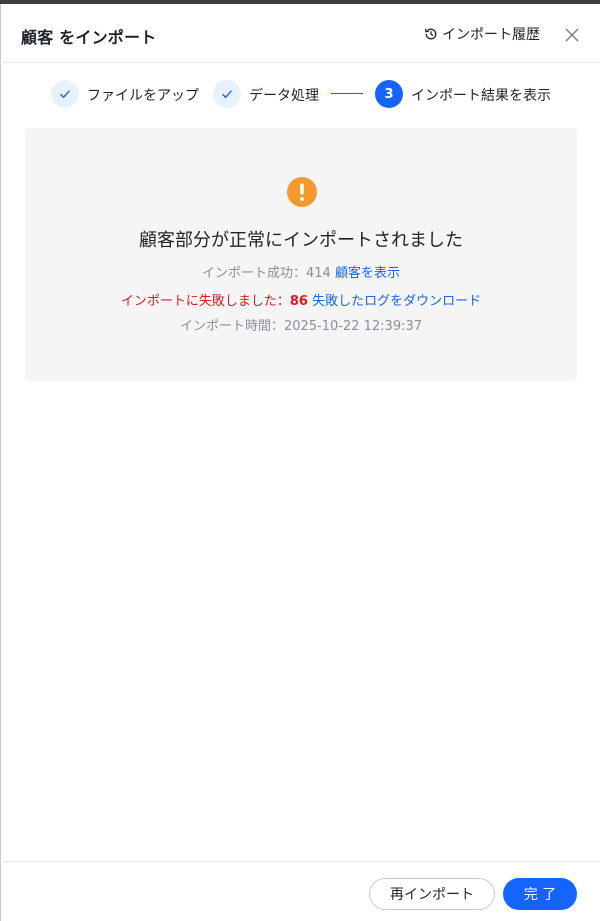 The image size is (600, 921). I want to click on close-icon, so click(572, 35).